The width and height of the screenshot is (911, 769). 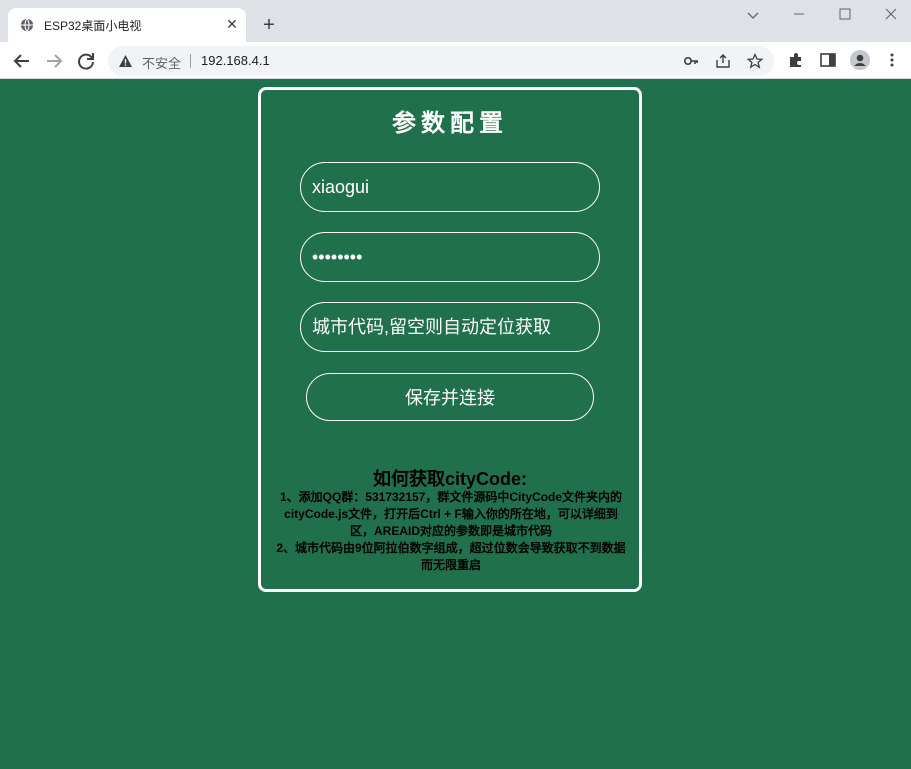 I want to click on side-panel-icon, so click(x=828, y=60).